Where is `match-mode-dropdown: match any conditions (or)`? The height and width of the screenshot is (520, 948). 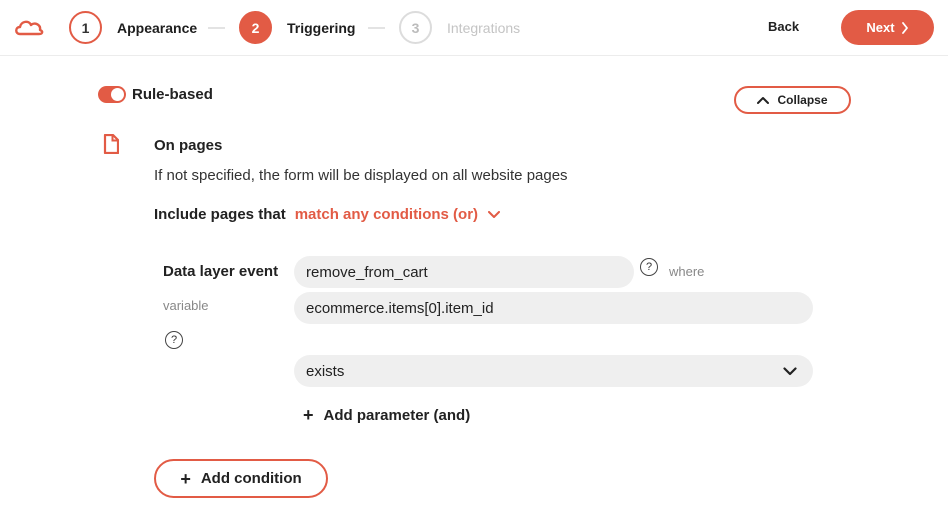
match-mode-dropdown: match any conditions (or) is located at coordinates (397, 214).